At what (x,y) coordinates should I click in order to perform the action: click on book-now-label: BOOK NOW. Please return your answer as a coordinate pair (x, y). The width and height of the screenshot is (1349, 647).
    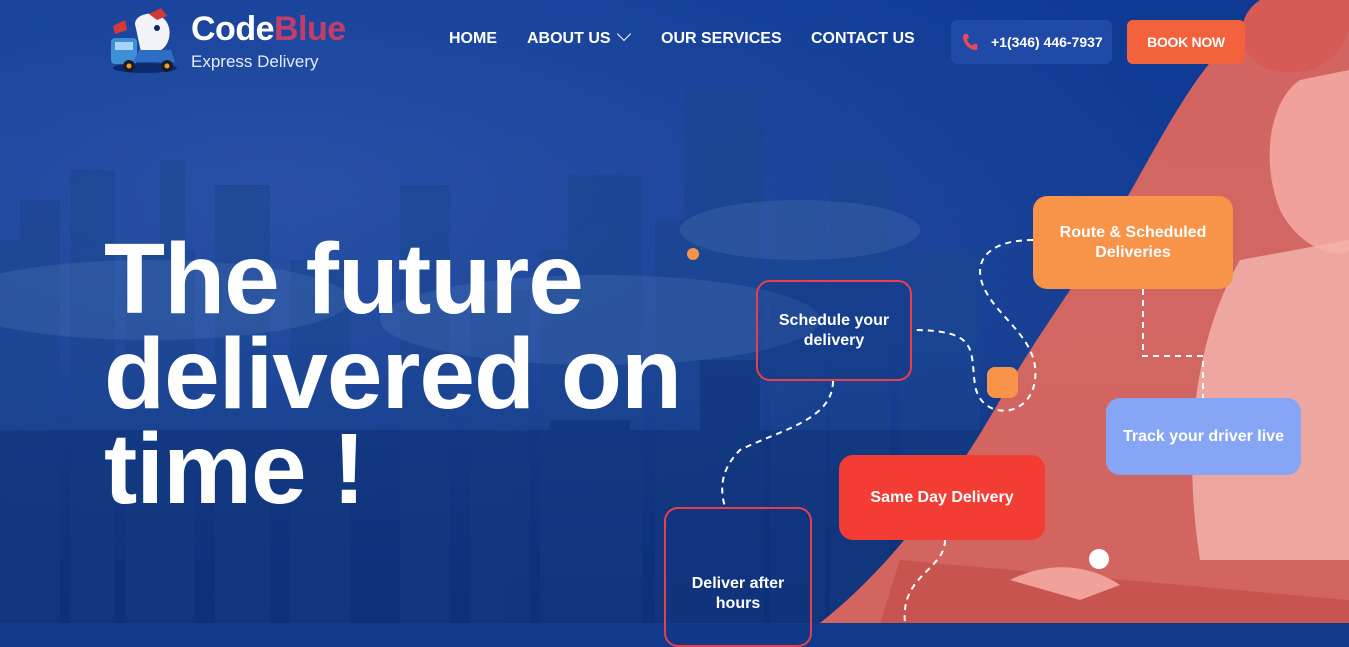
    Looking at the image, I should click on (1186, 42).